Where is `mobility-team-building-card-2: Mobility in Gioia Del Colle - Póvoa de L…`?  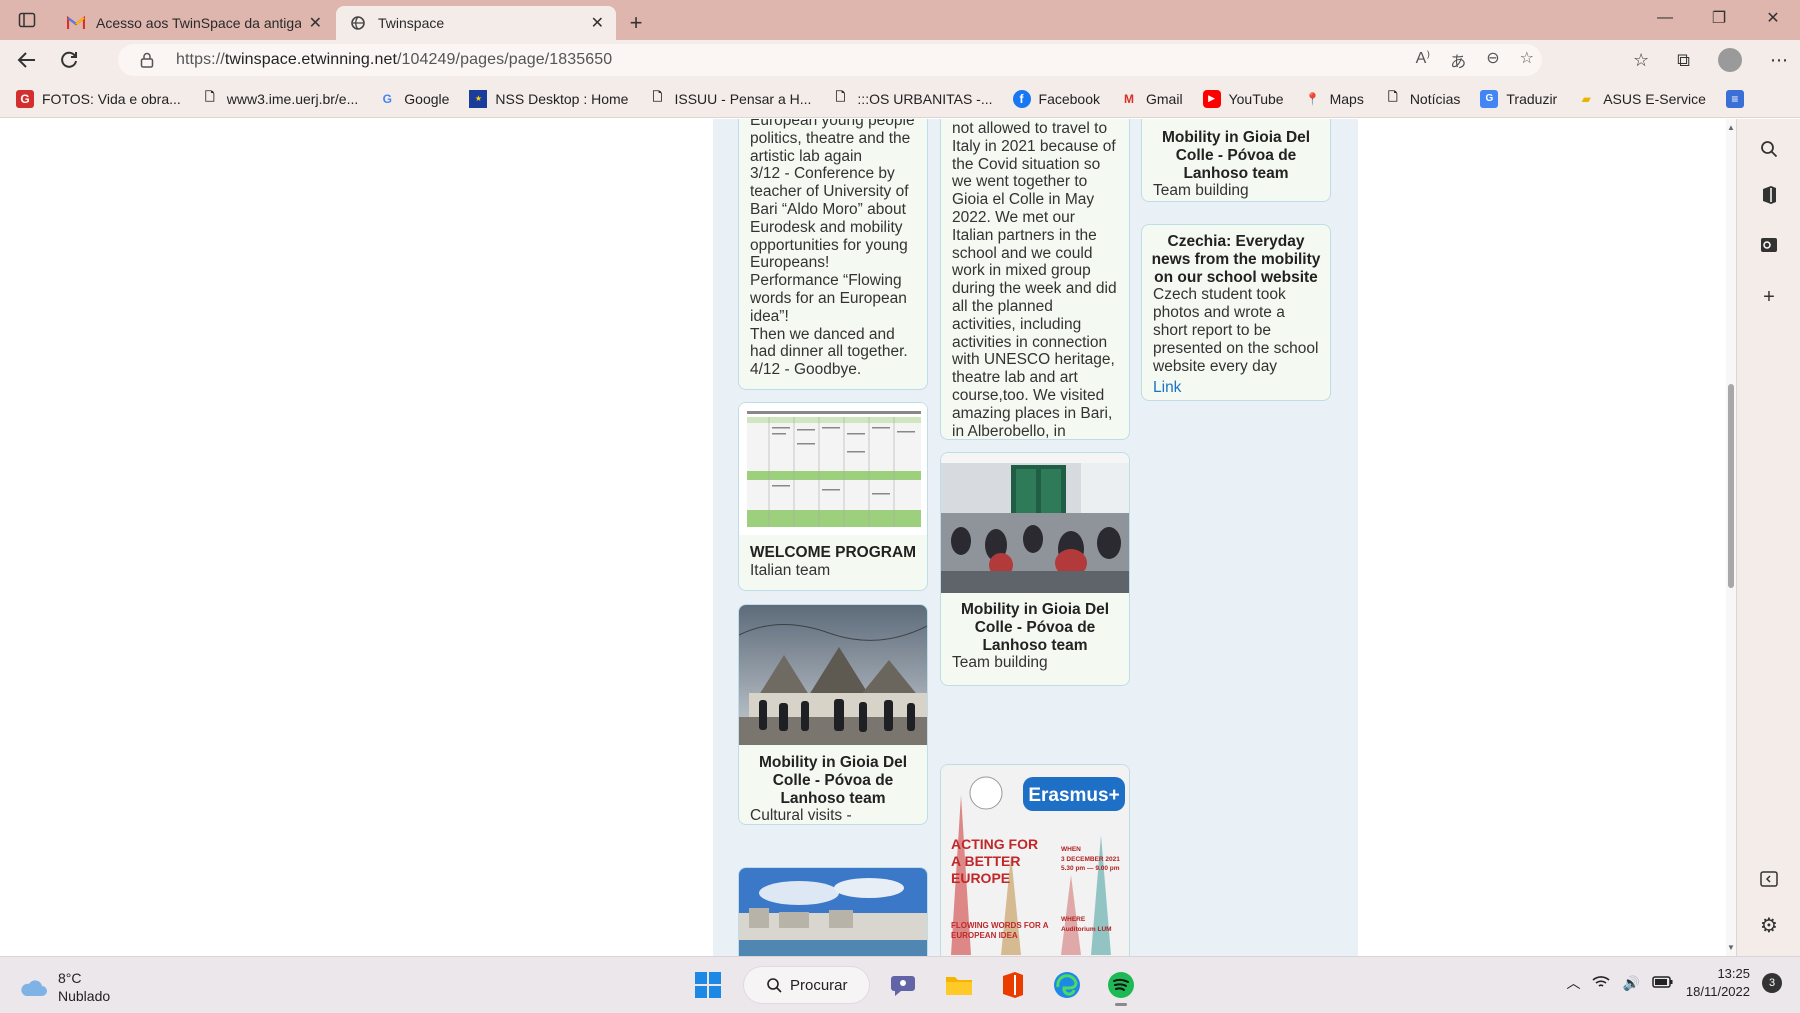 mobility-team-building-card-2: Mobility in Gioia Del Colle - Póvoa de L… is located at coordinates (1236, 160).